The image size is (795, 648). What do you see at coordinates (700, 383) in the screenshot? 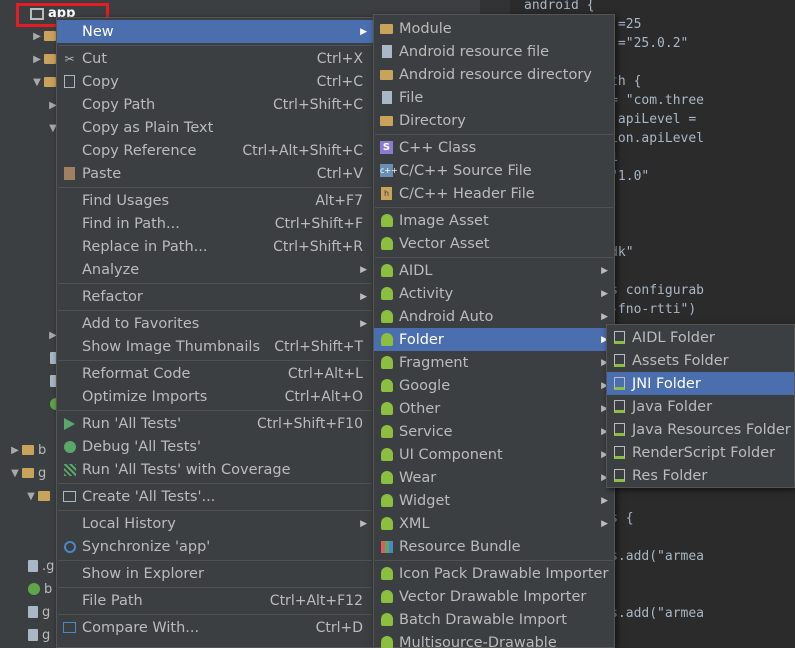
I see `menu-item-jni-folder: JNI Folder` at bounding box center [700, 383].